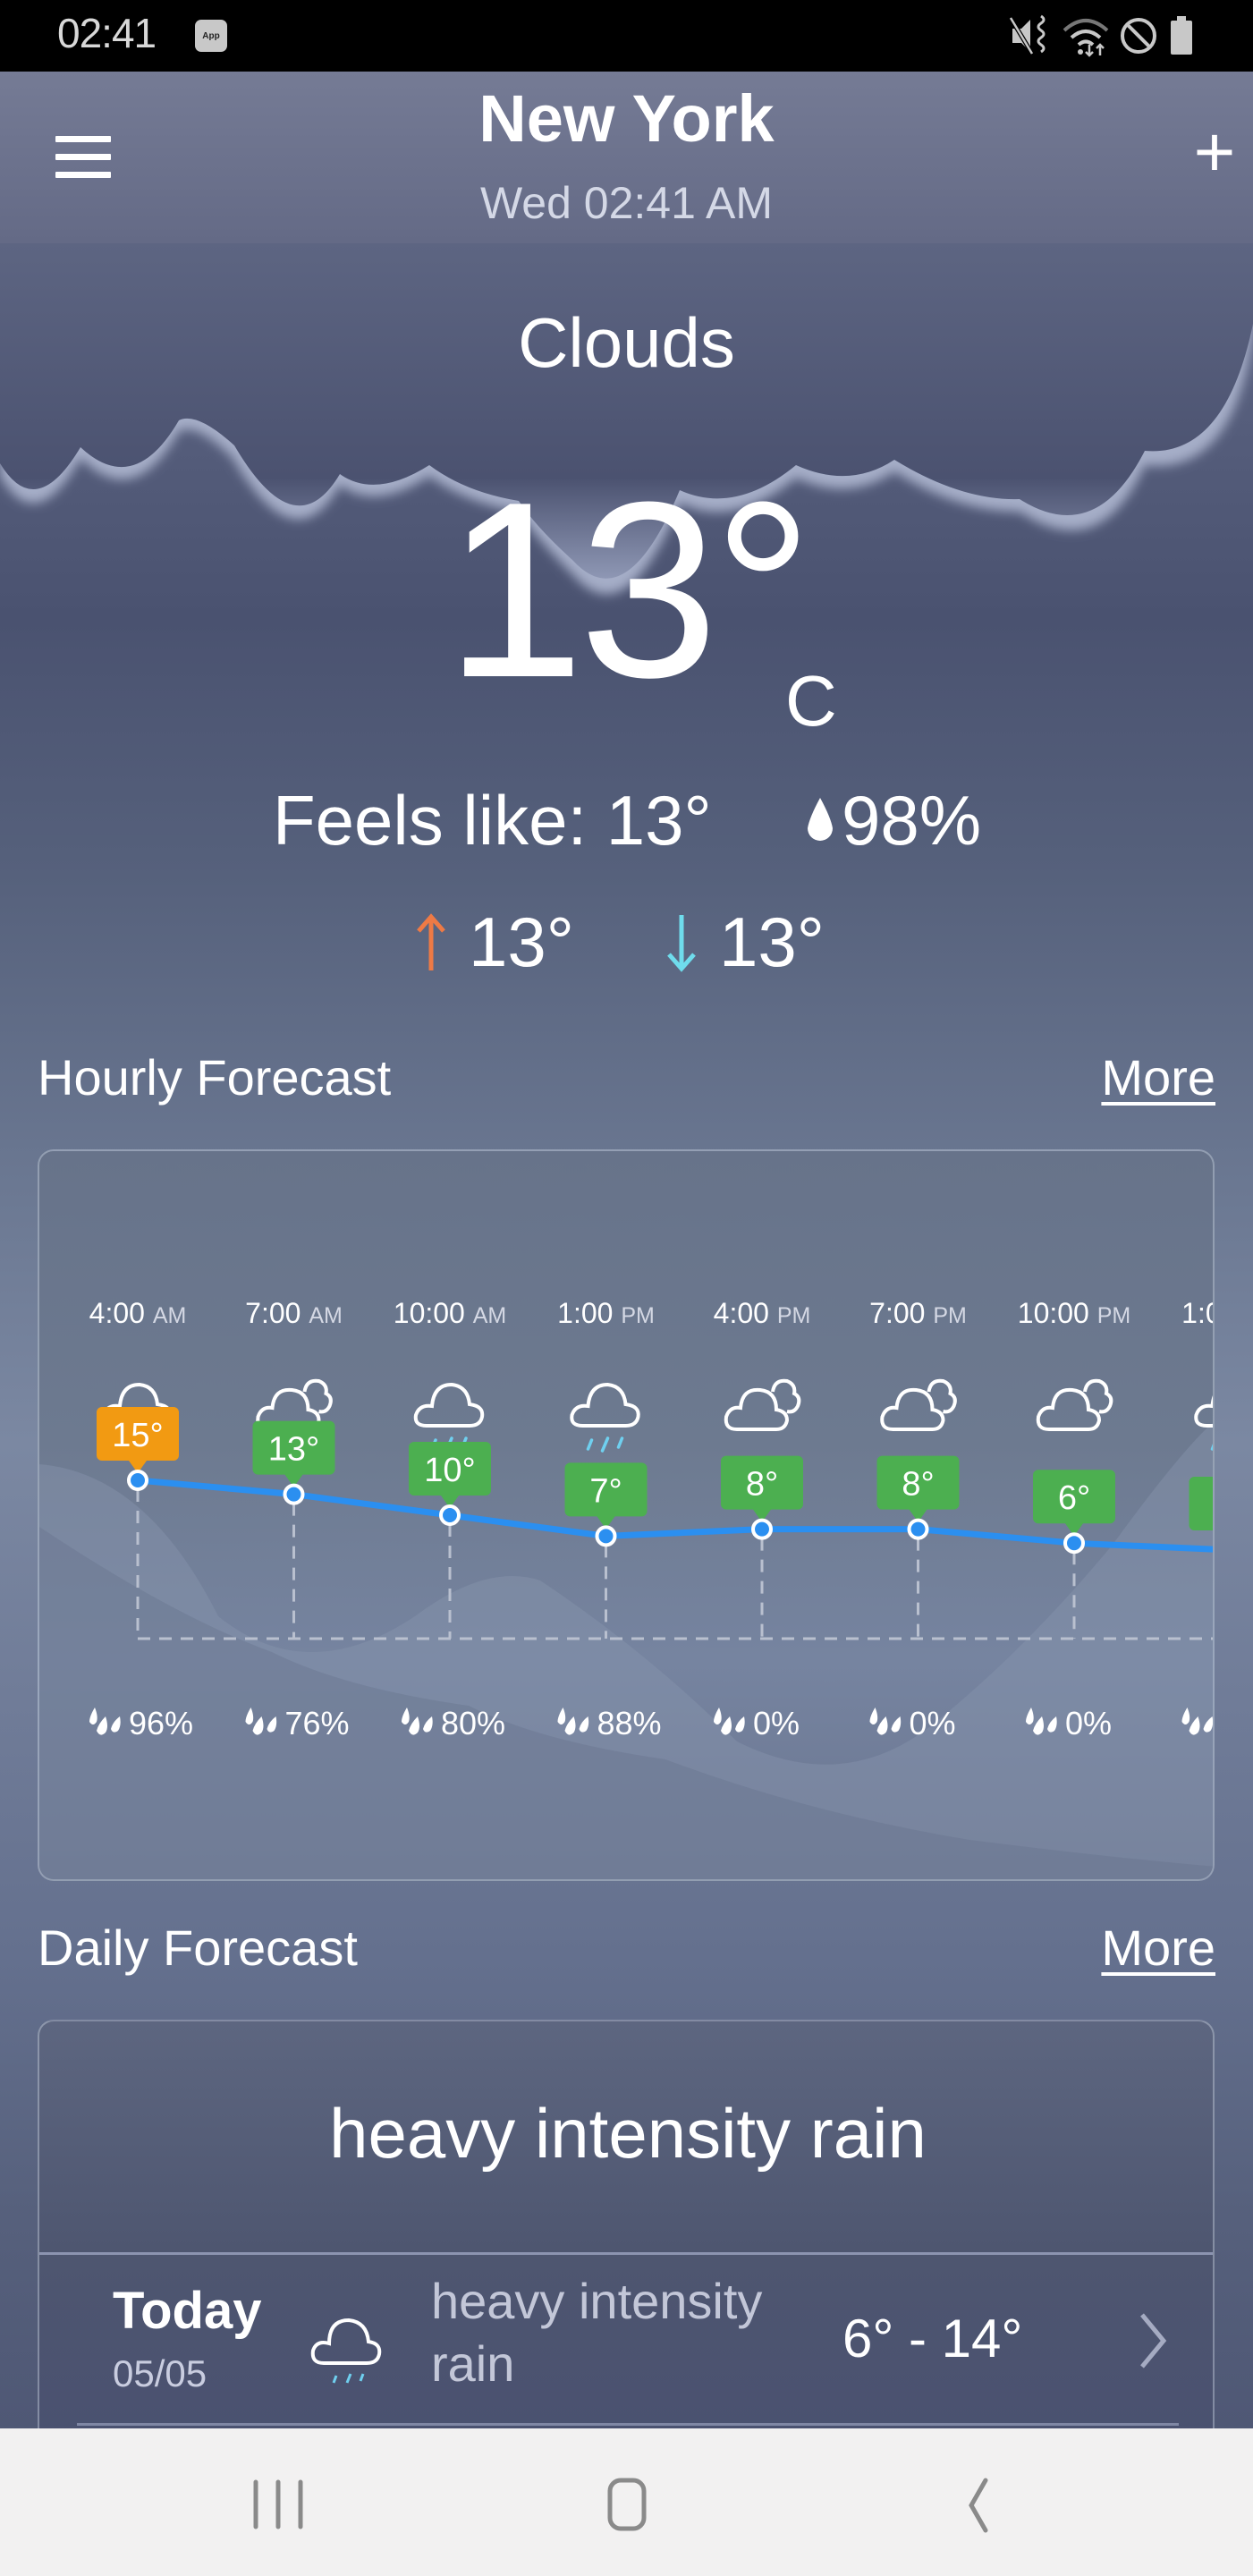 The image size is (1253, 2576). I want to click on plus-icon: +, so click(1214, 151).